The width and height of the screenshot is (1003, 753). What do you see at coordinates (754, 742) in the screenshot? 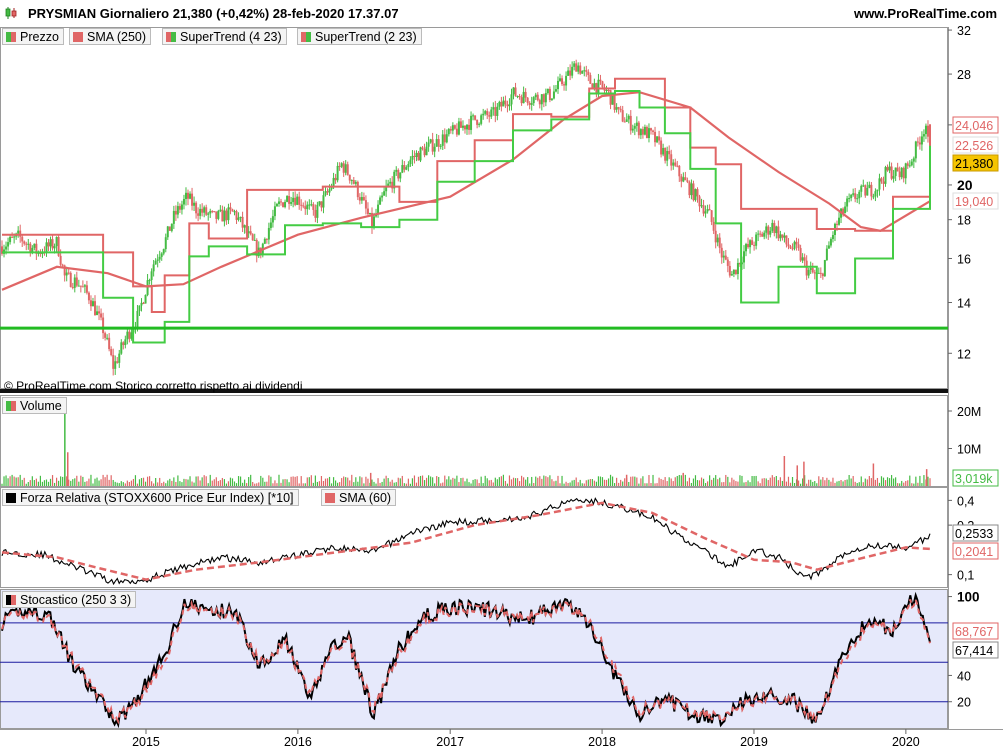
I see `x-tick-label: 2019` at bounding box center [754, 742].